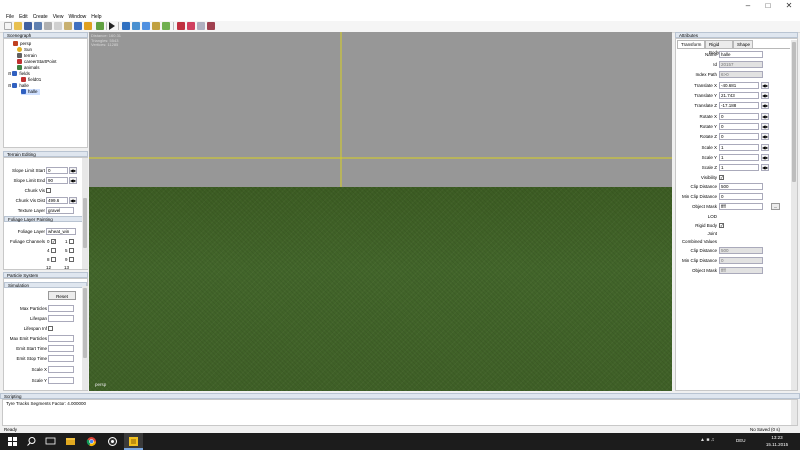 The height and width of the screenshot is (450, 800). Describe the element at coordinates (88, 26) in the screenshot. I see `redo-icon` at that location.